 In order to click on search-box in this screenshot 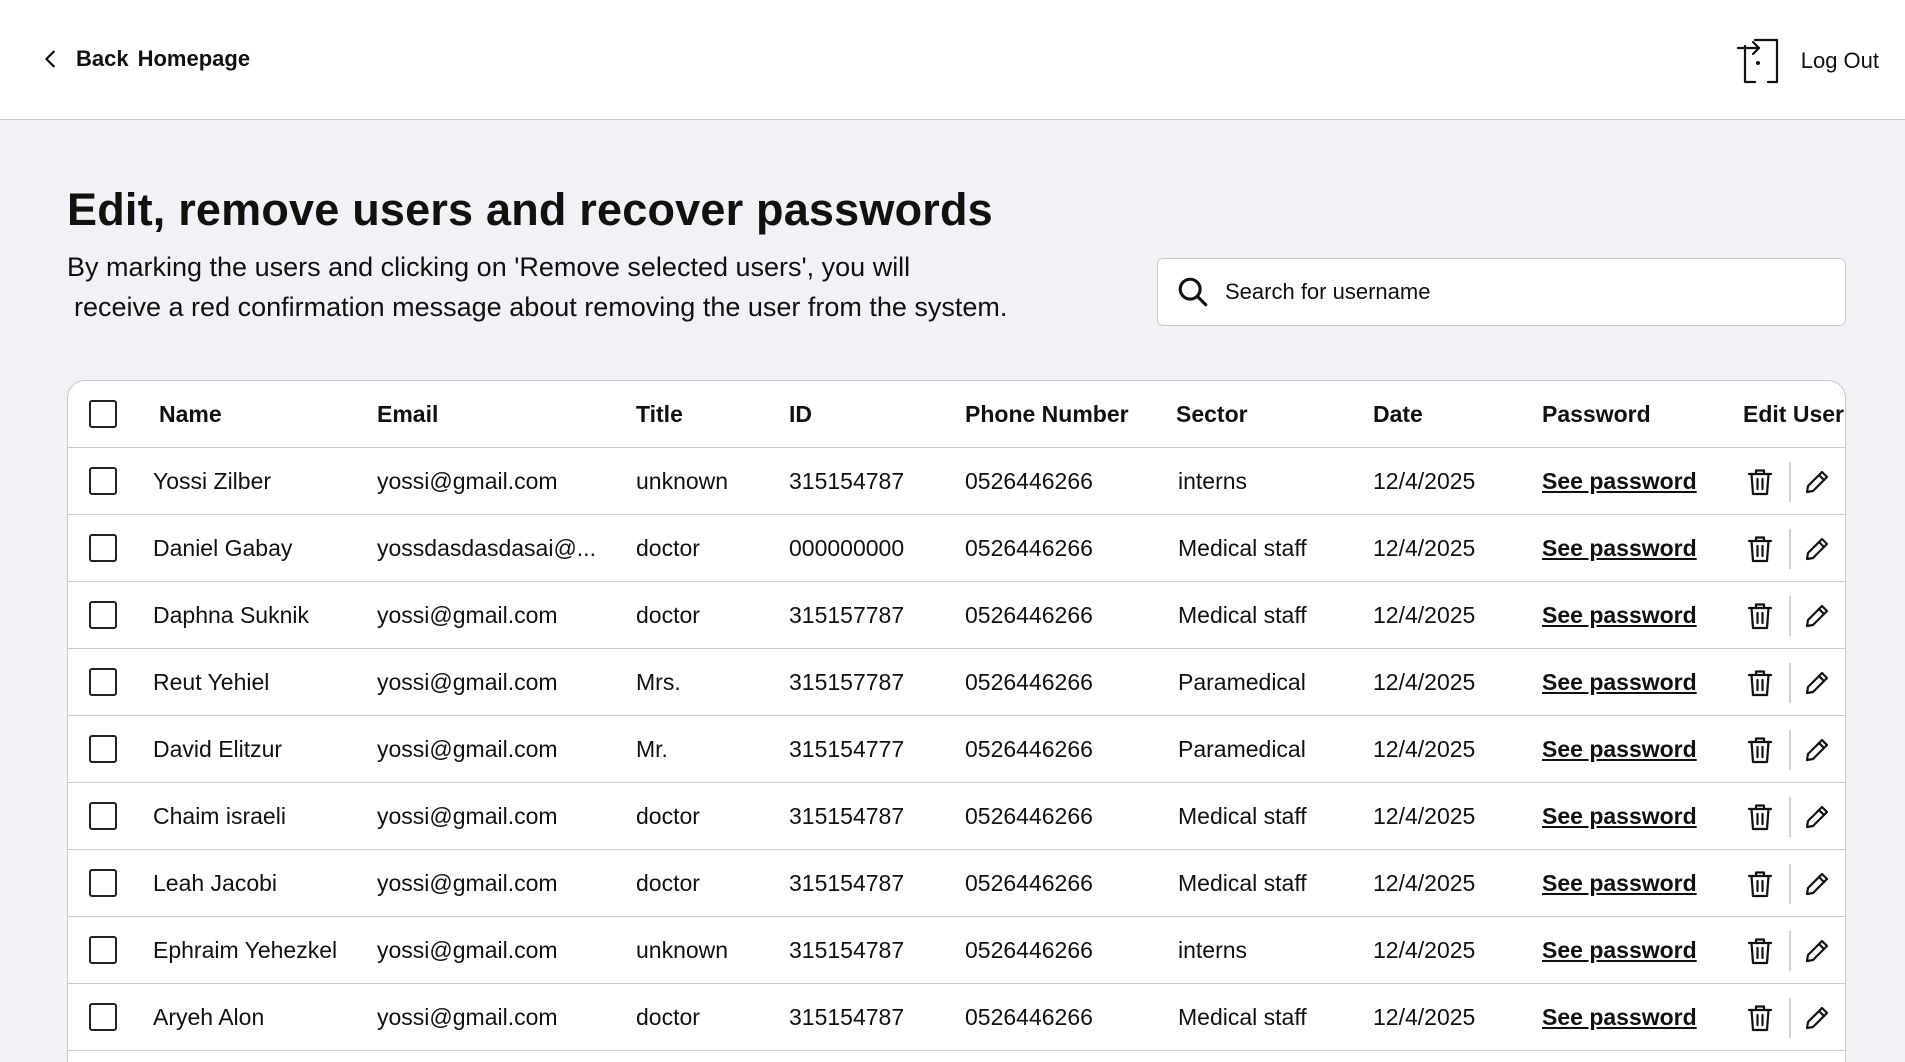, I will do `click(1501, 292)`.